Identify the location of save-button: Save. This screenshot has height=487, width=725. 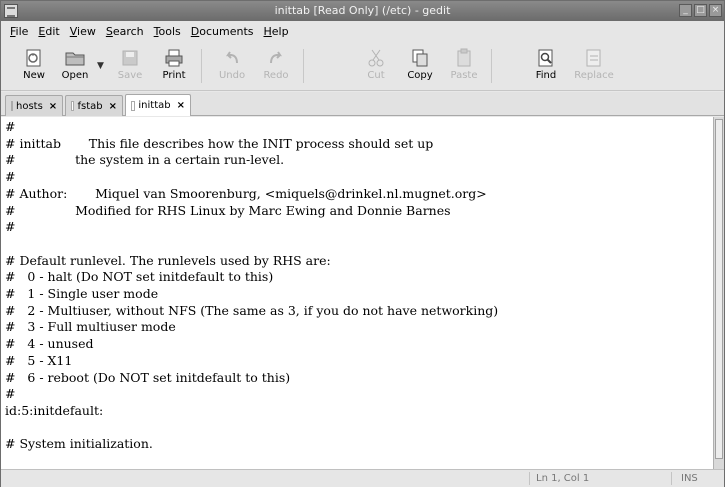
(130, 66).